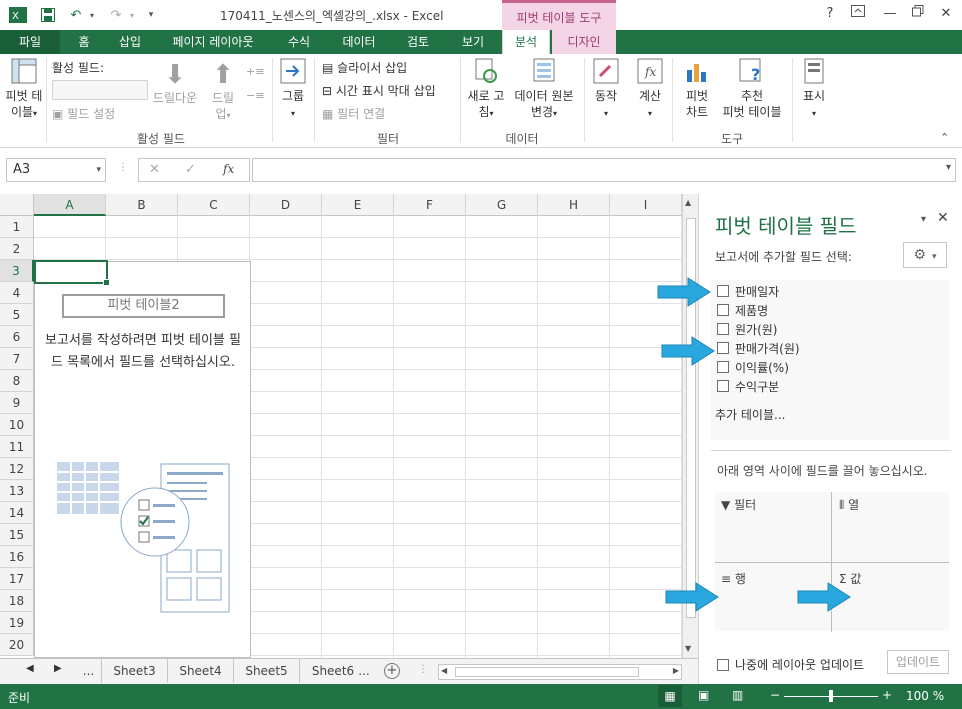 This screenshot has width=962, height=709. What do you see at coordinates (17, 535) in the screenshot?
I see `row-header: 15` at bounding box center [17, 535].